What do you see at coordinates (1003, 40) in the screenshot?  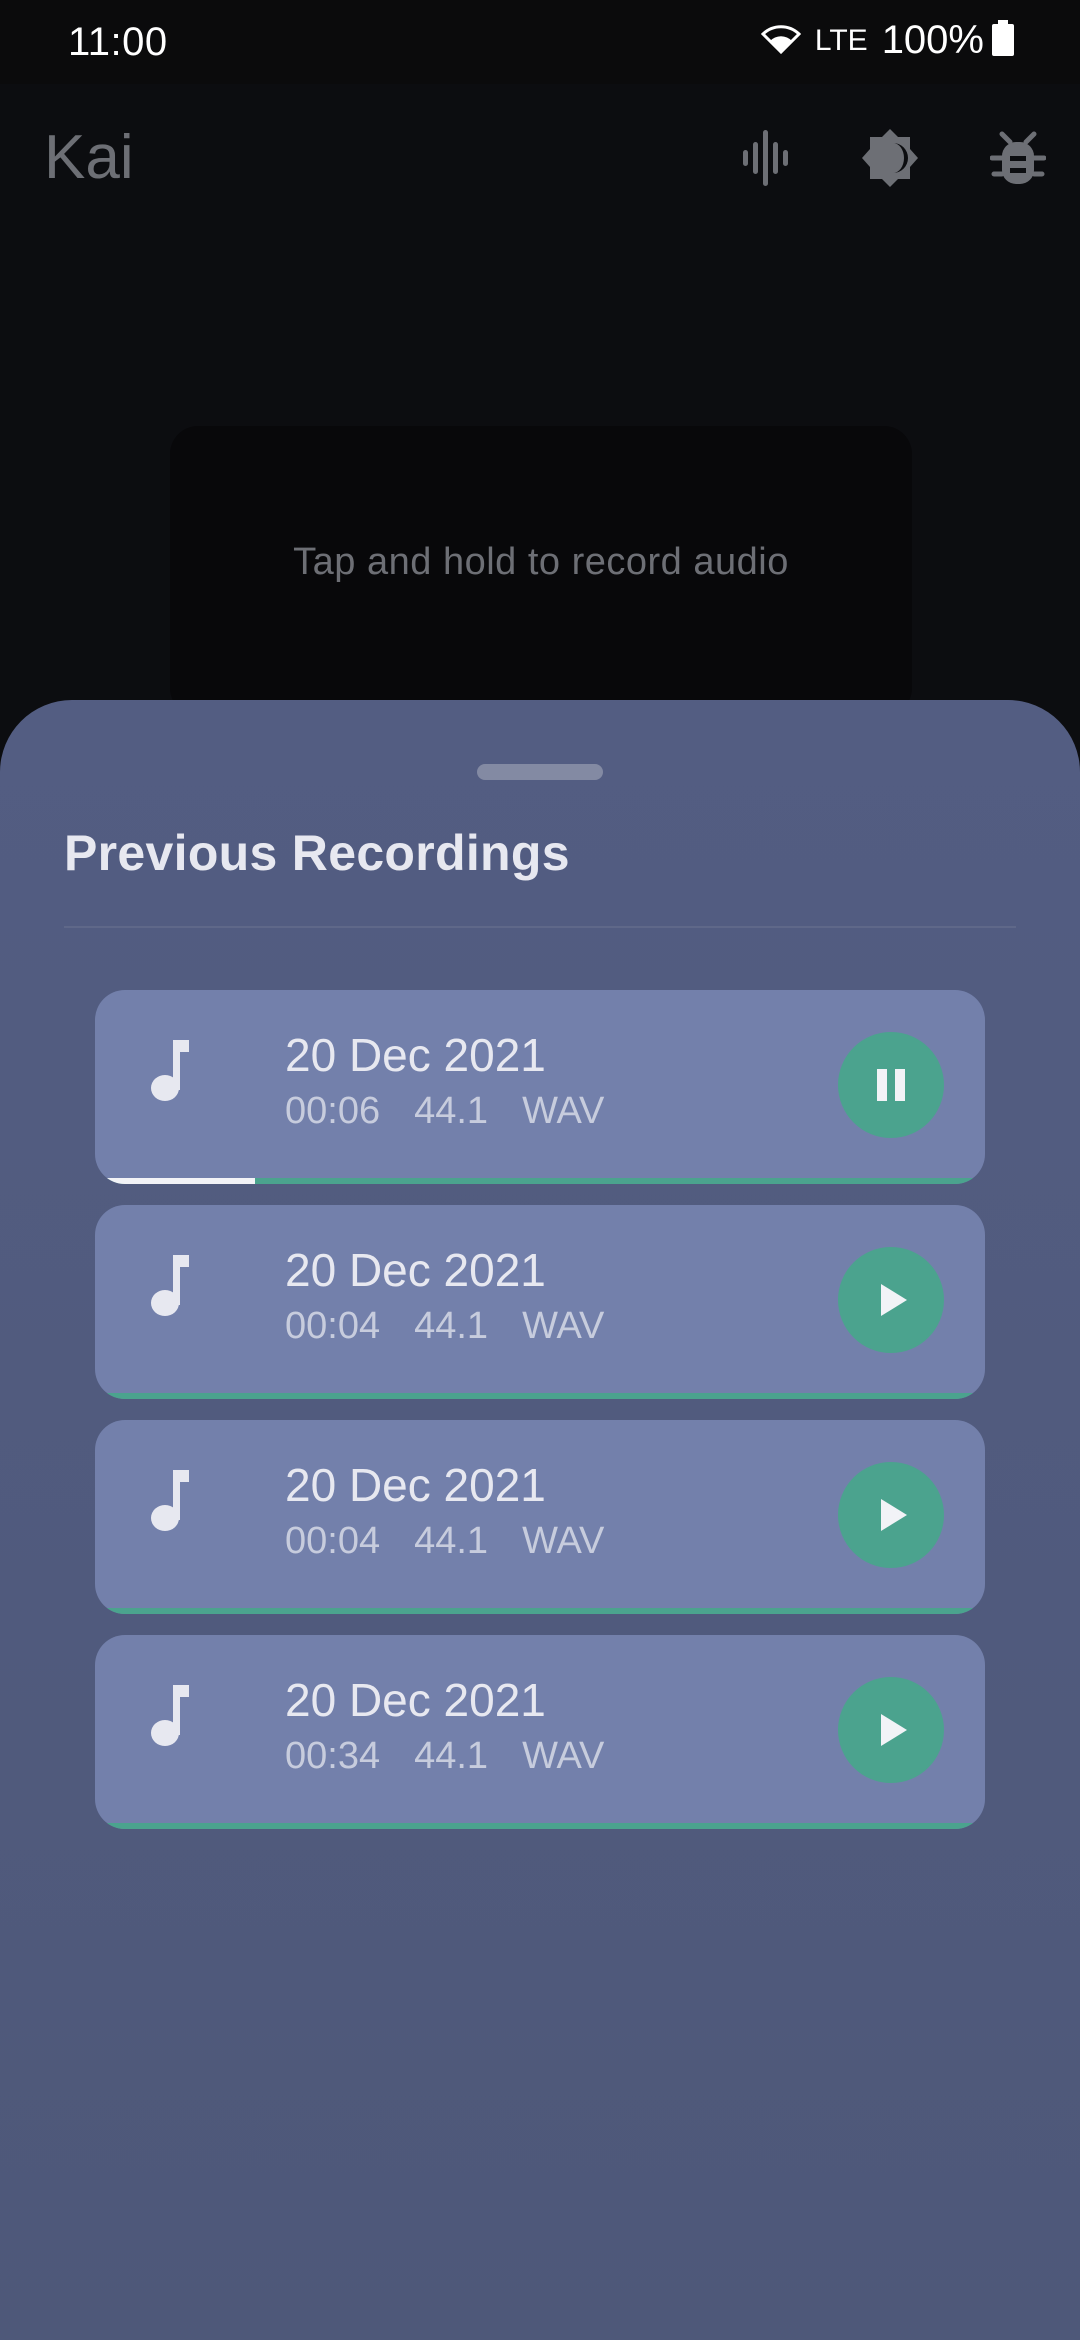 I see `battery-icon` at bounding box center [1003, 40].